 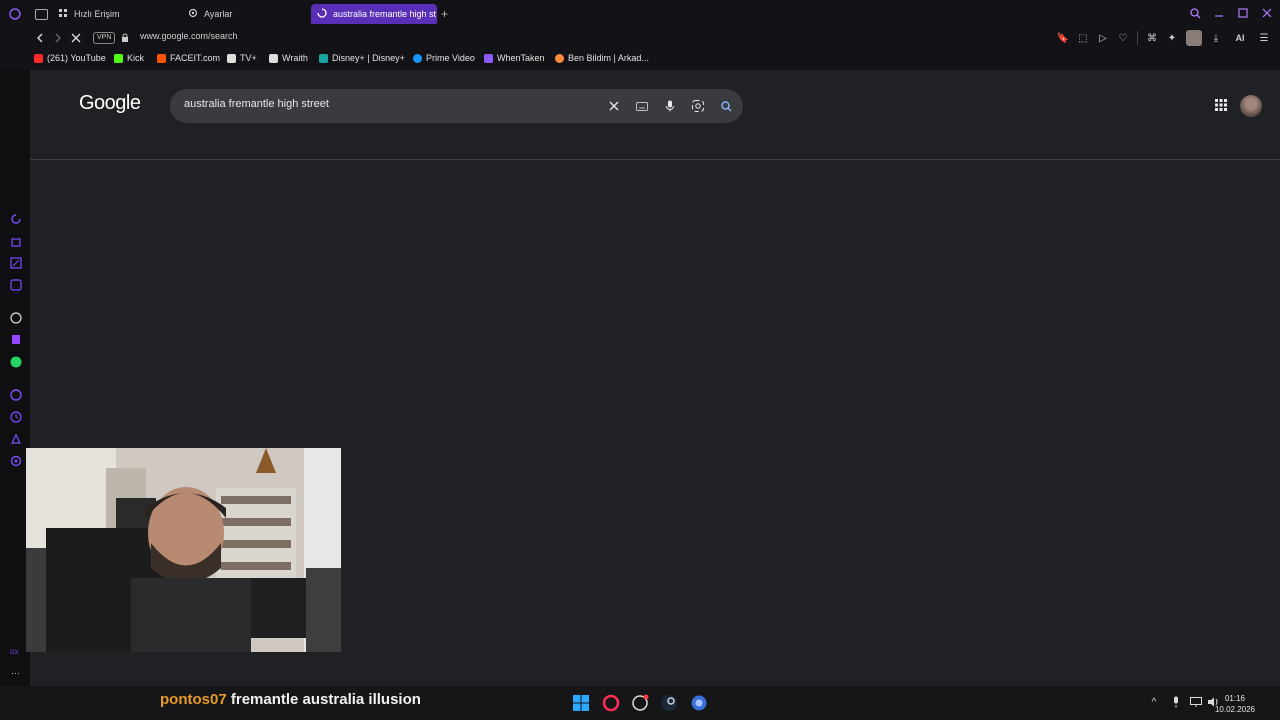 I want to click on tray-expand-icon: ^, so click(x=1154, y=702).